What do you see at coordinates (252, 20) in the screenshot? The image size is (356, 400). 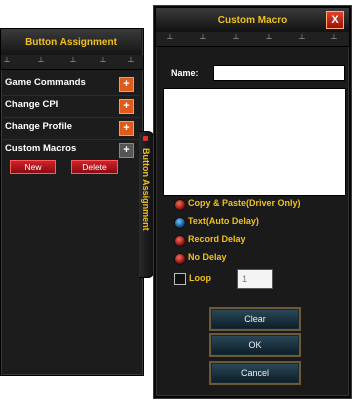 I see `dialog-title: Custom Macro` at bounding box center [252, 20].